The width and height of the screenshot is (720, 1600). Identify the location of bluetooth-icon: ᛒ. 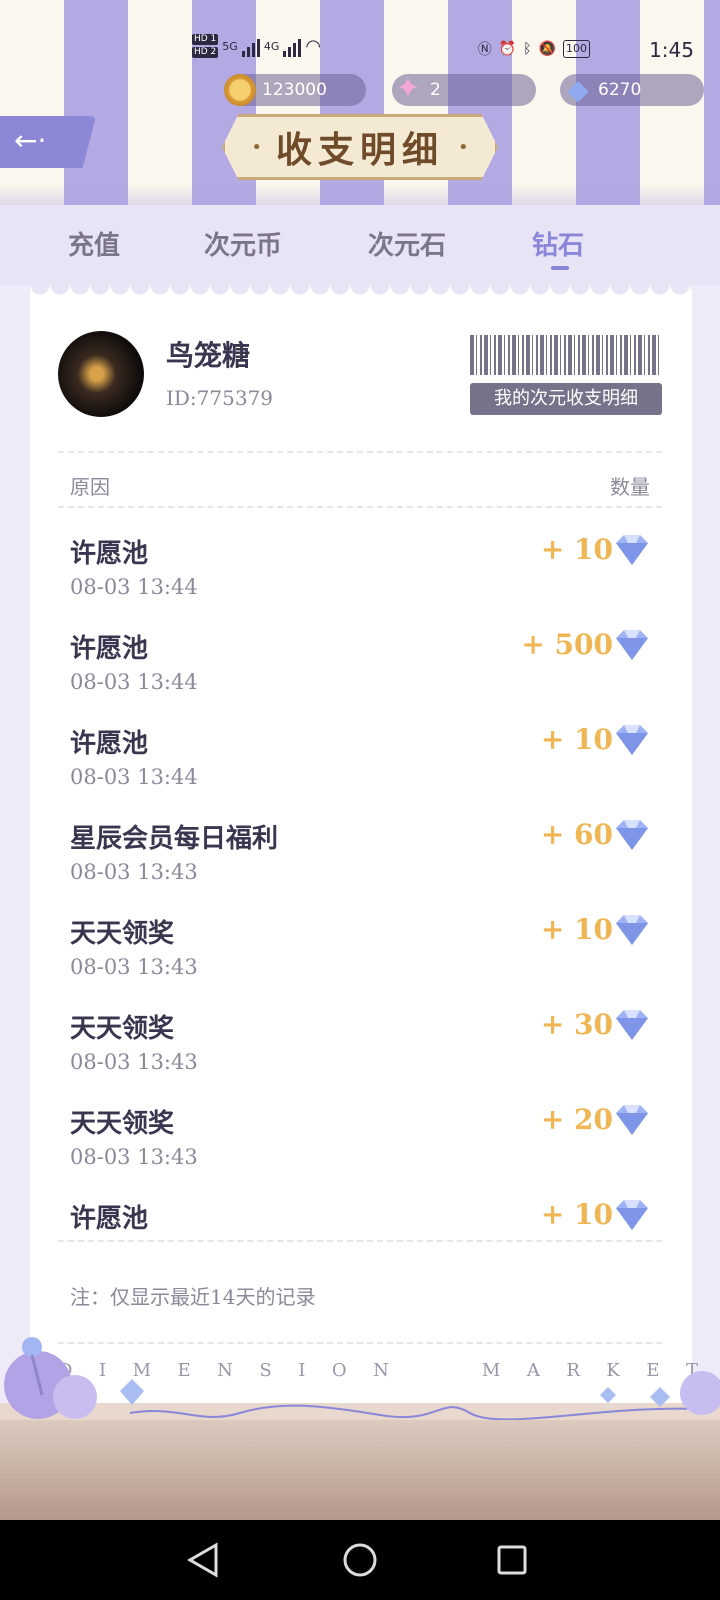
(527, 49).